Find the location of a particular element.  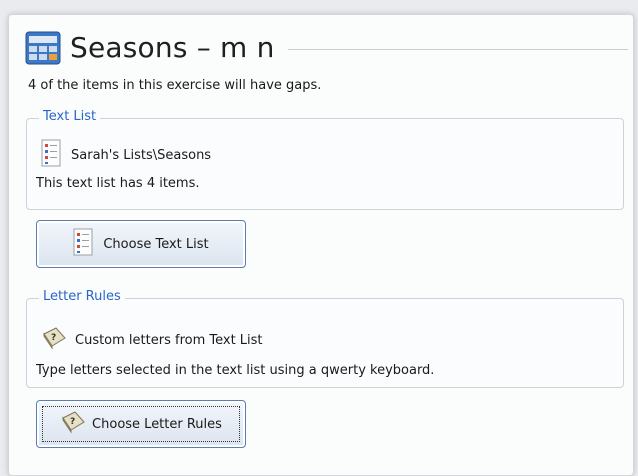

title-divider is located at coordinates (458, 49).